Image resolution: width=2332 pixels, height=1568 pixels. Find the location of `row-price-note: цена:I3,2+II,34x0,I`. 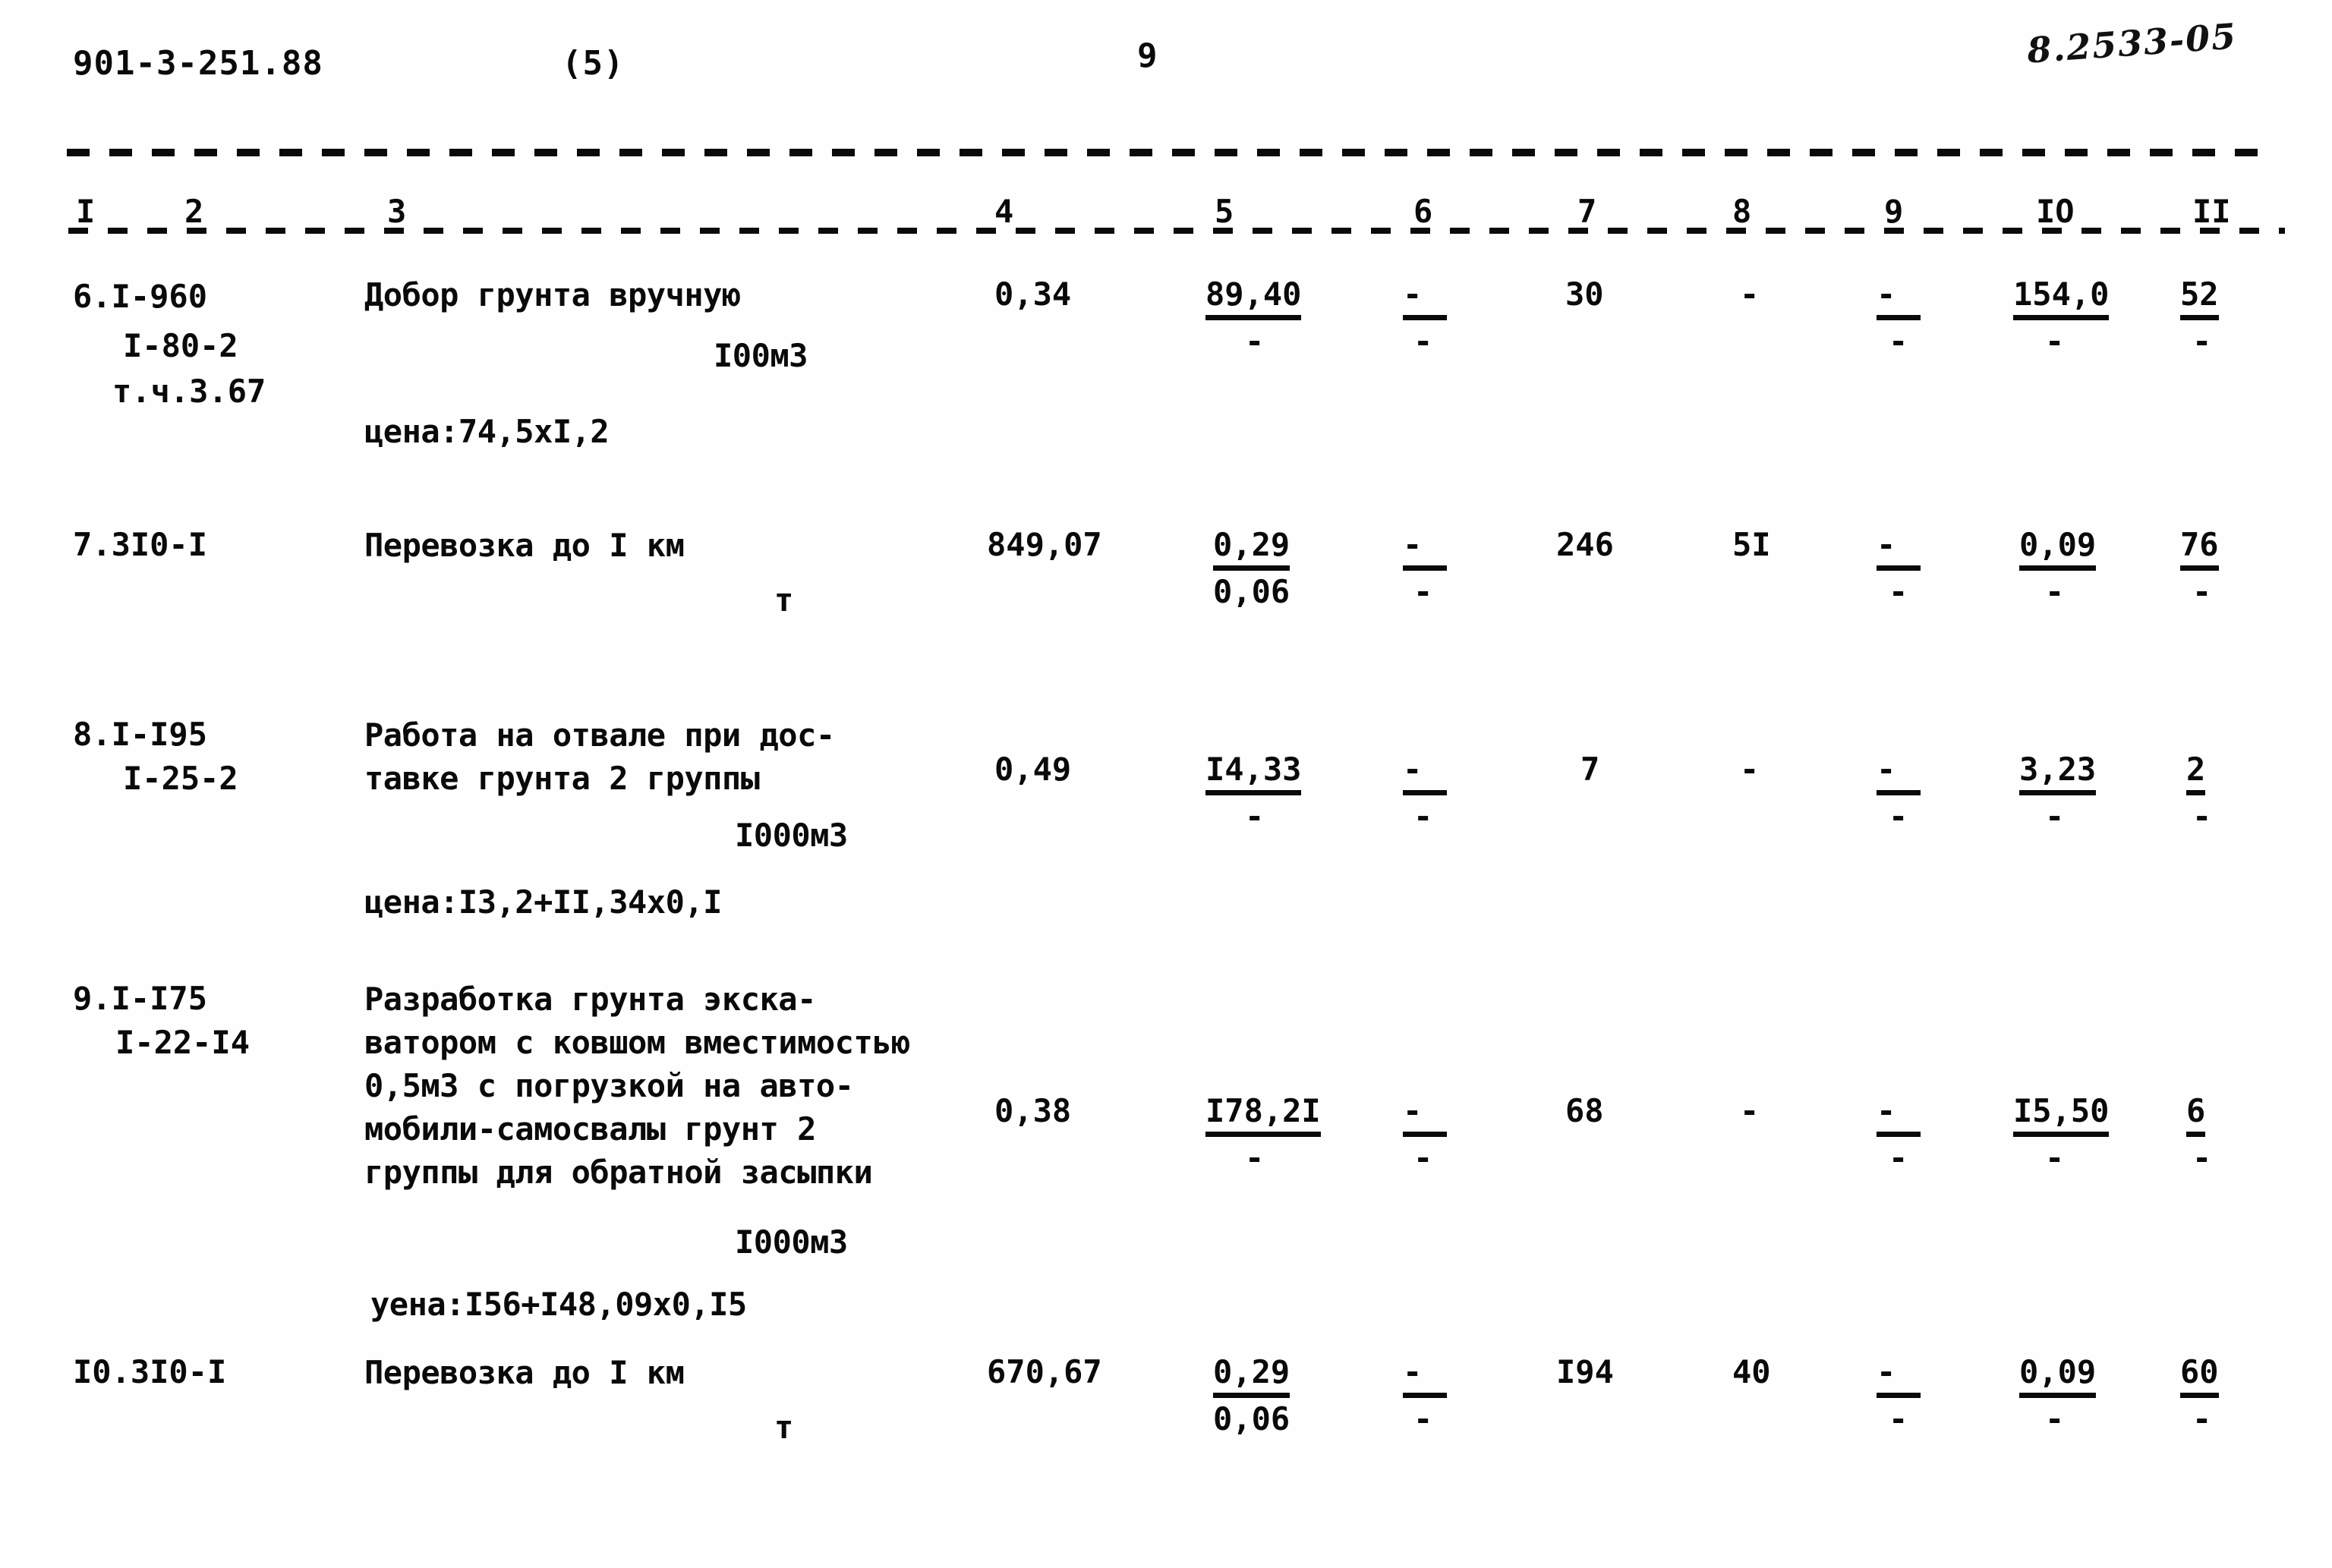

row-price-note: цена:I3,2+II,34x0,I is located at coordinates (543, 902).